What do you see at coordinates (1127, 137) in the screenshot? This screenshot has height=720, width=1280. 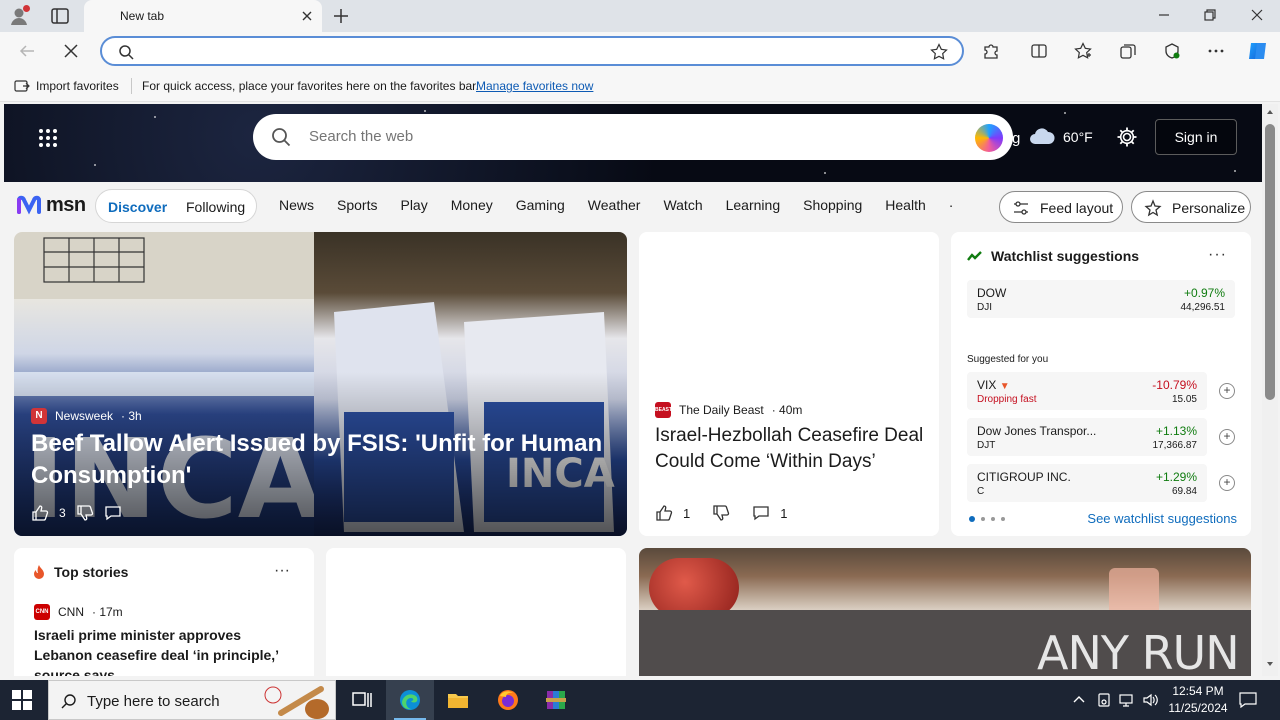 I see `settings-gear-icon` at bounding box center [1127, 137].